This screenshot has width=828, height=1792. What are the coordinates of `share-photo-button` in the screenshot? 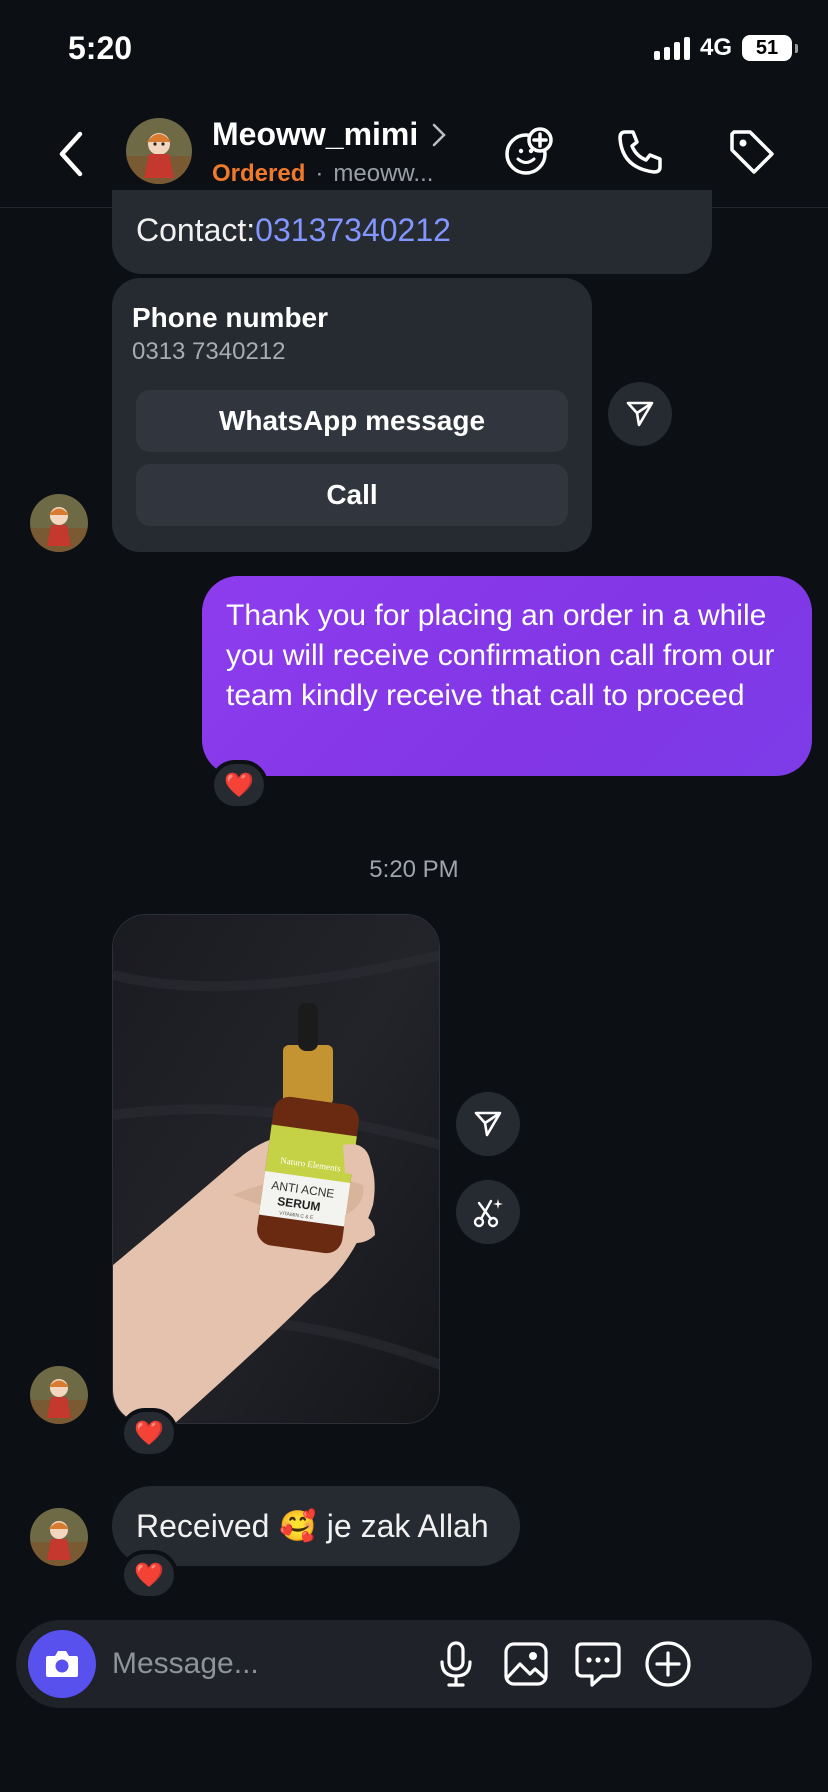 It's located at (488, 1124).